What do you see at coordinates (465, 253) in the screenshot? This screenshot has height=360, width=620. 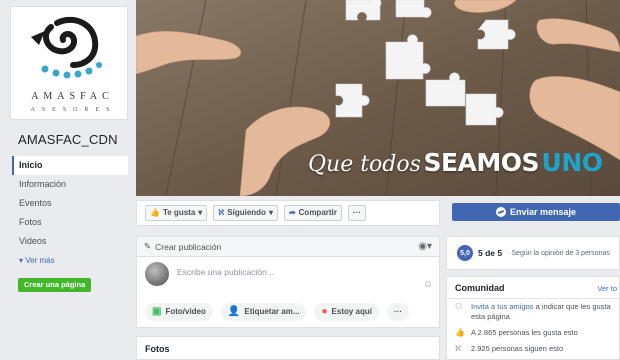 I see `rating-badge: 5,0` at bounding box center [465, 253].